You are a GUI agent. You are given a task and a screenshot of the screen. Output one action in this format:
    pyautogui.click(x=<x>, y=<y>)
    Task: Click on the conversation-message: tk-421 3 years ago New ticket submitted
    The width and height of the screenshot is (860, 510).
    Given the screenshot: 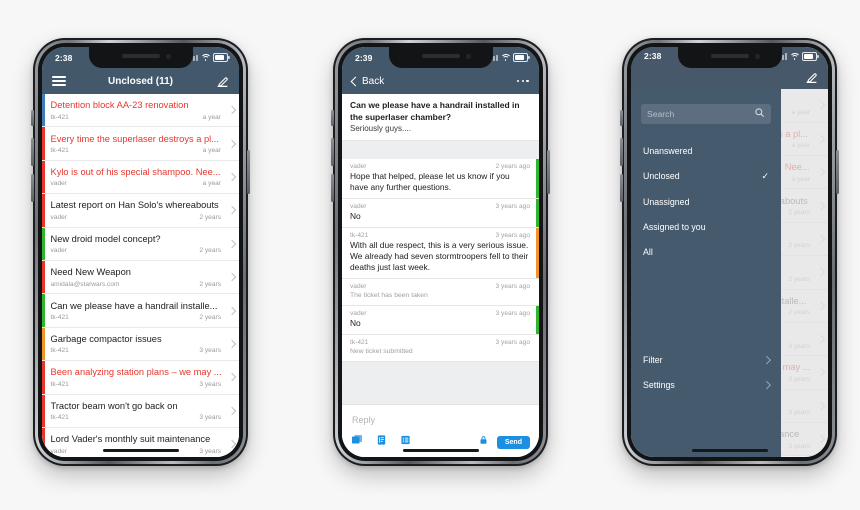 What is the action you would take?
    pyautogui.click(x=440, y=348)
    